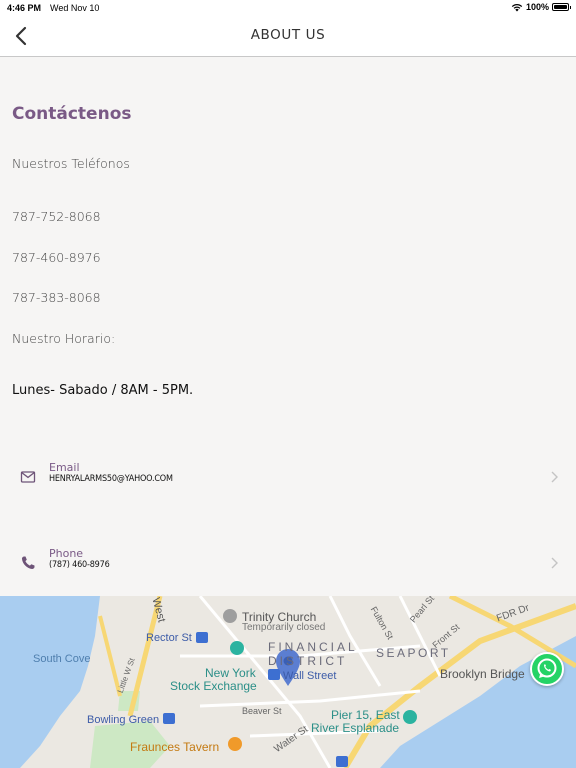 The image size is (576, 768). What do you see at coordinates (355, 728) in the screenshot?
I see `map-label-pier15-2: River Esplanade` at bounding box center [355, 728].